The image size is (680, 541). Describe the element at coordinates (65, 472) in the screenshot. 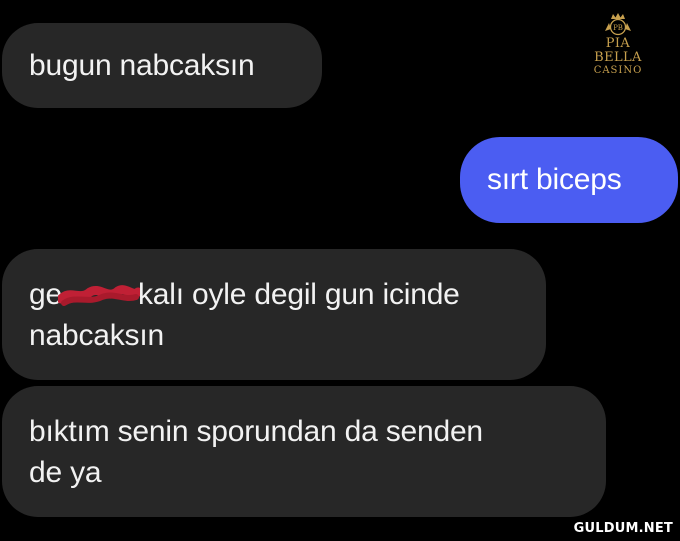

I see `message-line: de ya` at that location.